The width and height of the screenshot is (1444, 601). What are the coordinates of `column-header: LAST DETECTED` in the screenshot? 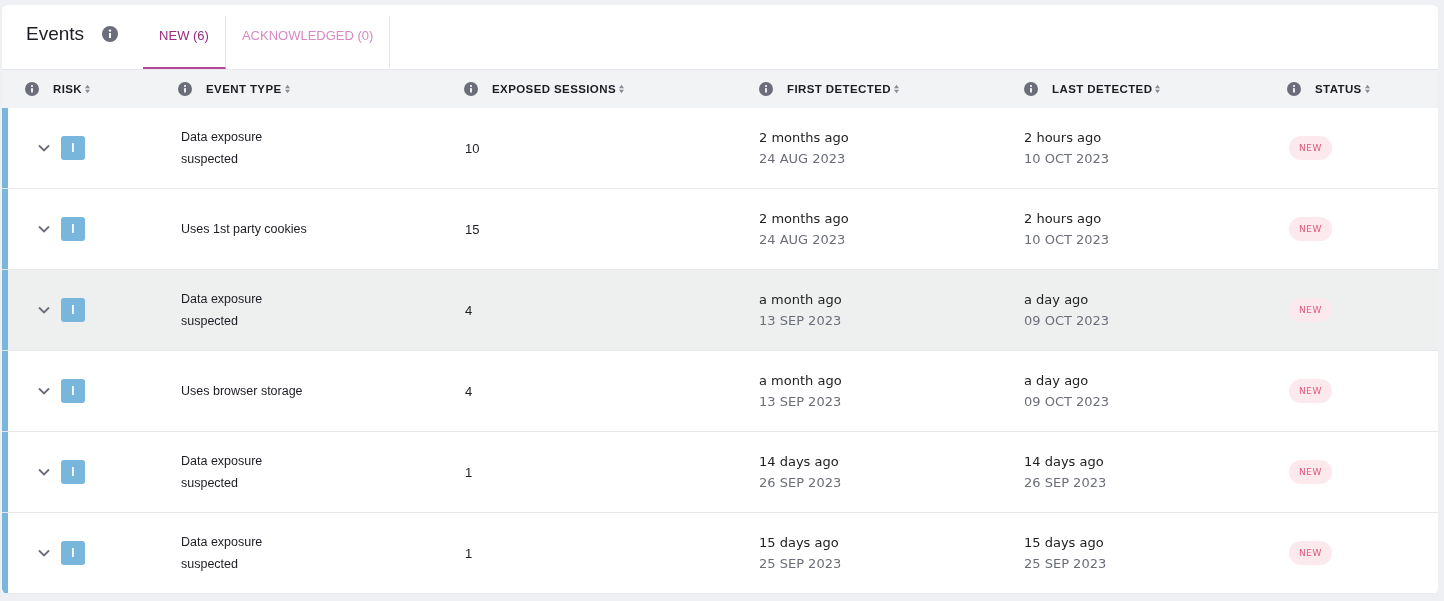 It's located at (1102, 89).